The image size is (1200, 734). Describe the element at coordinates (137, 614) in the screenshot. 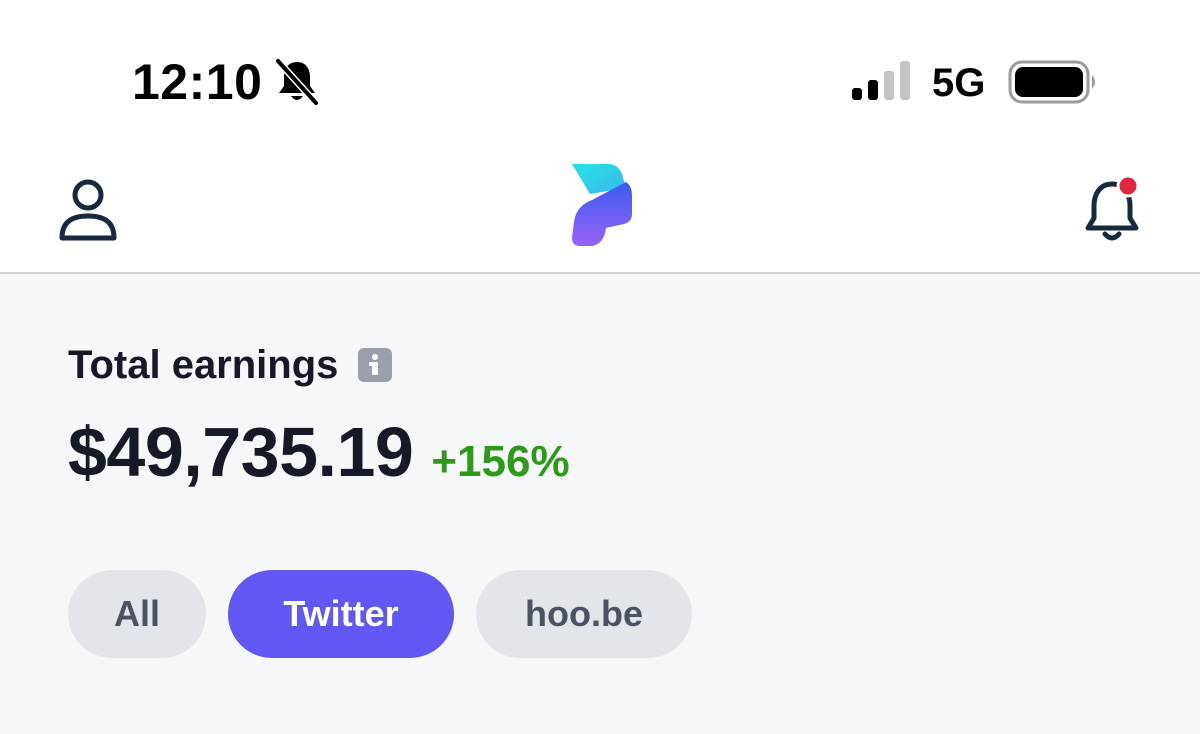

I see `filter-chip-all: All` at that location.